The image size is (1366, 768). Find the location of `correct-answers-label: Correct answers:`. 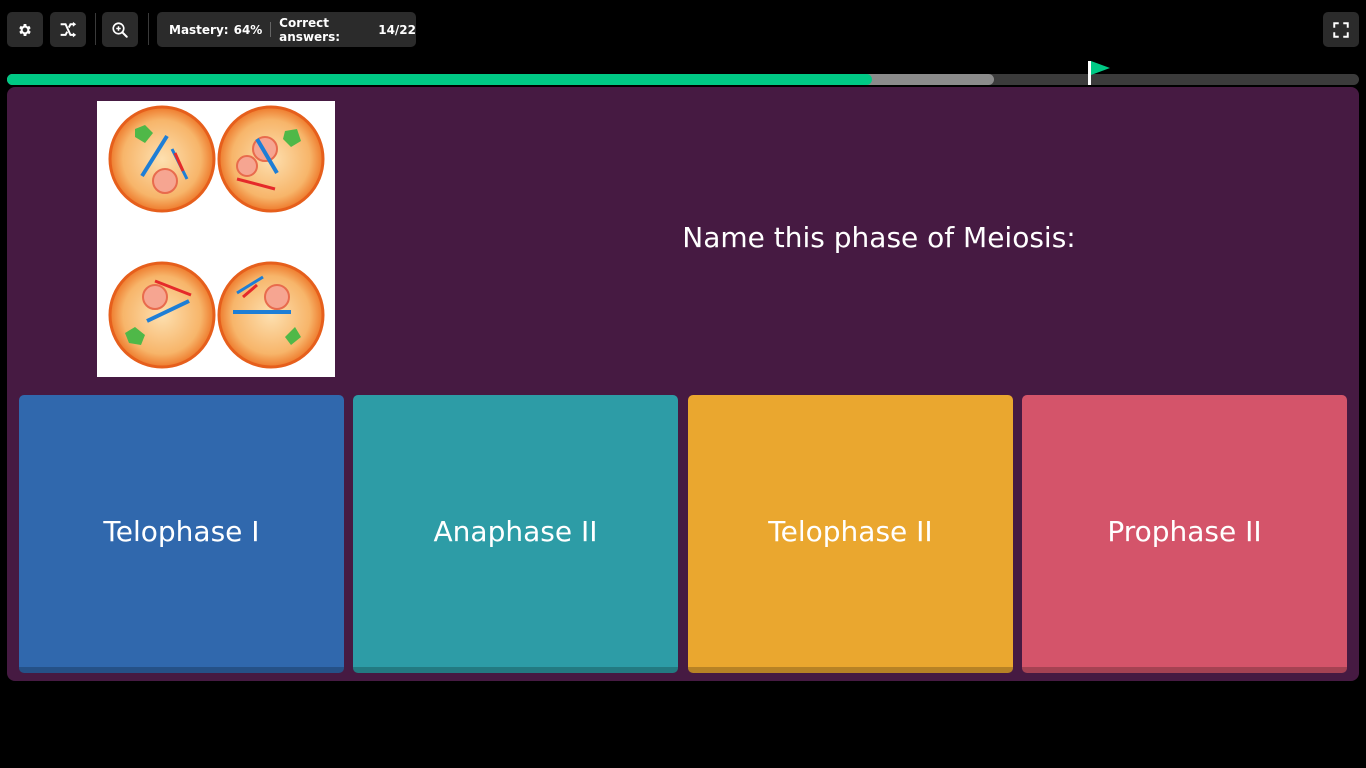

correct-answers-label: Correct answers: is located at coordinates (310, 29).